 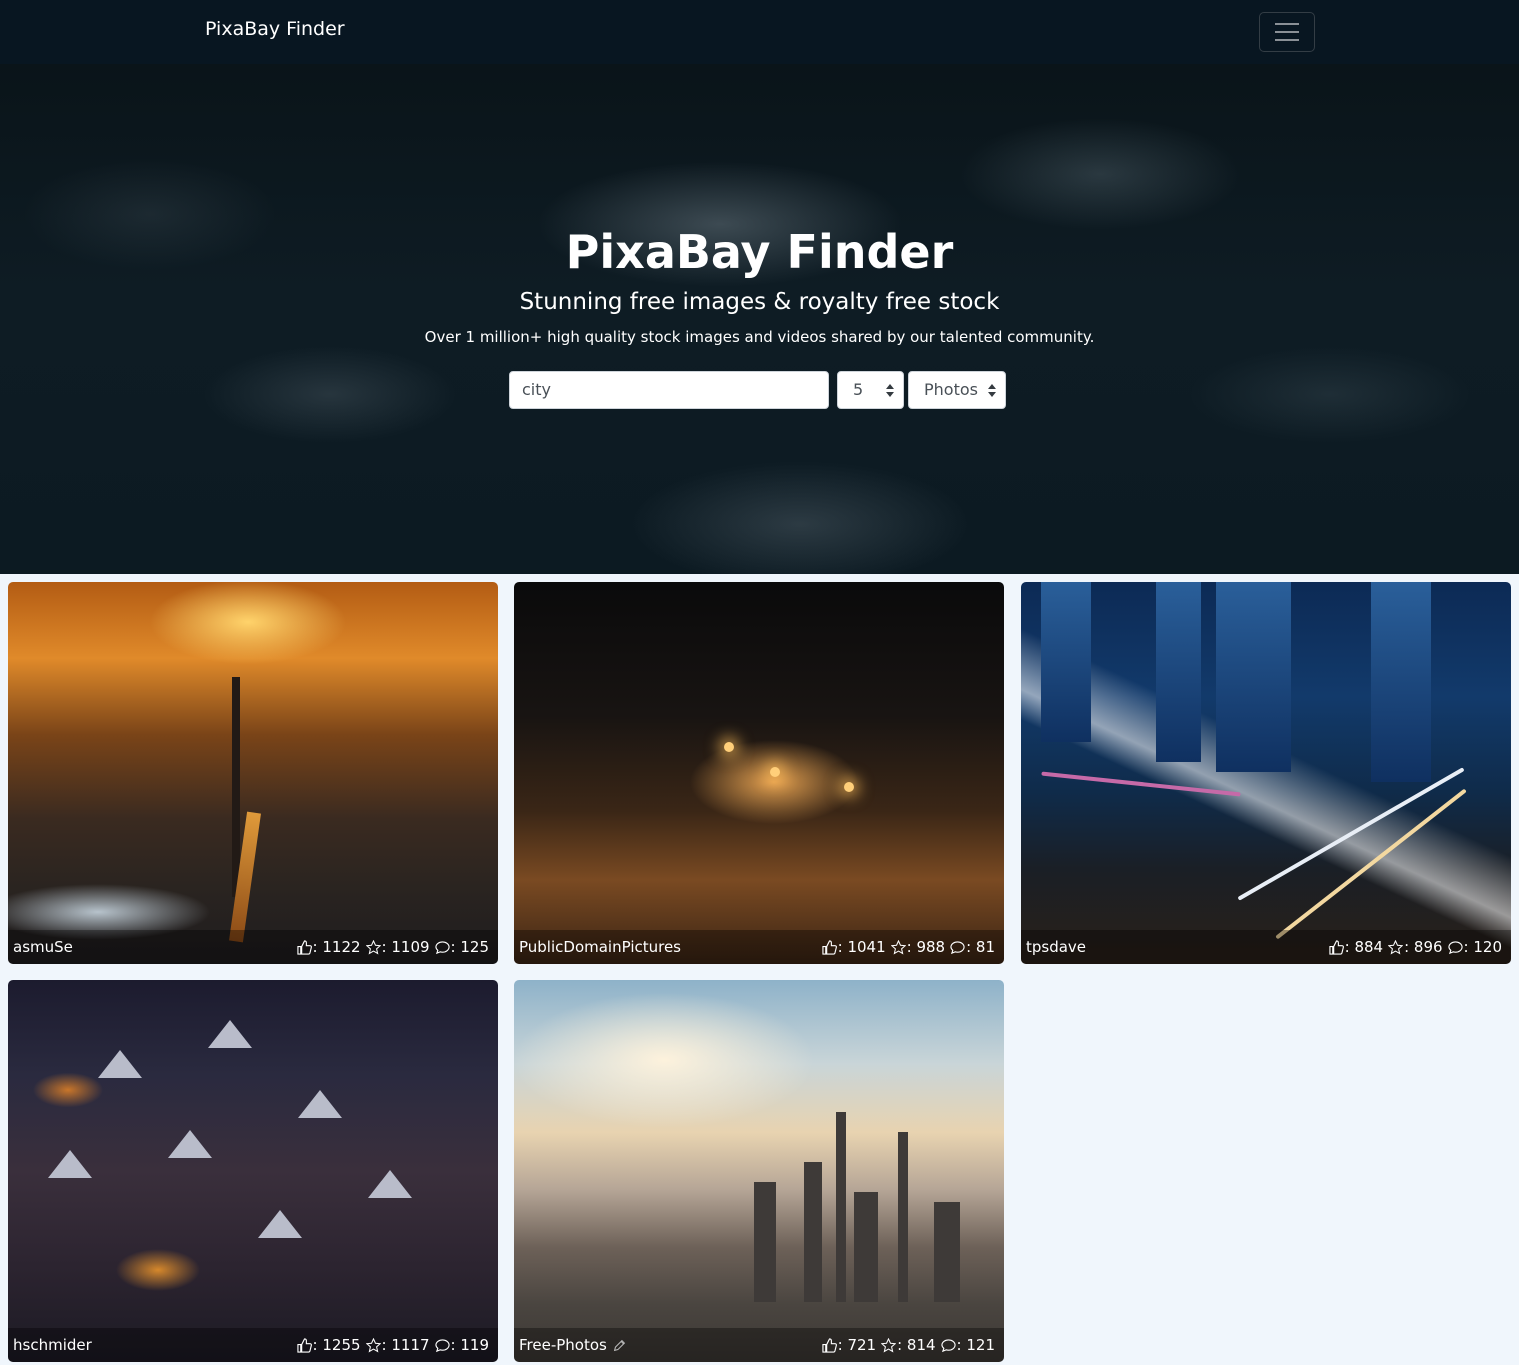 I want to click on results-count-select: 5, so click(x=870, y=390).